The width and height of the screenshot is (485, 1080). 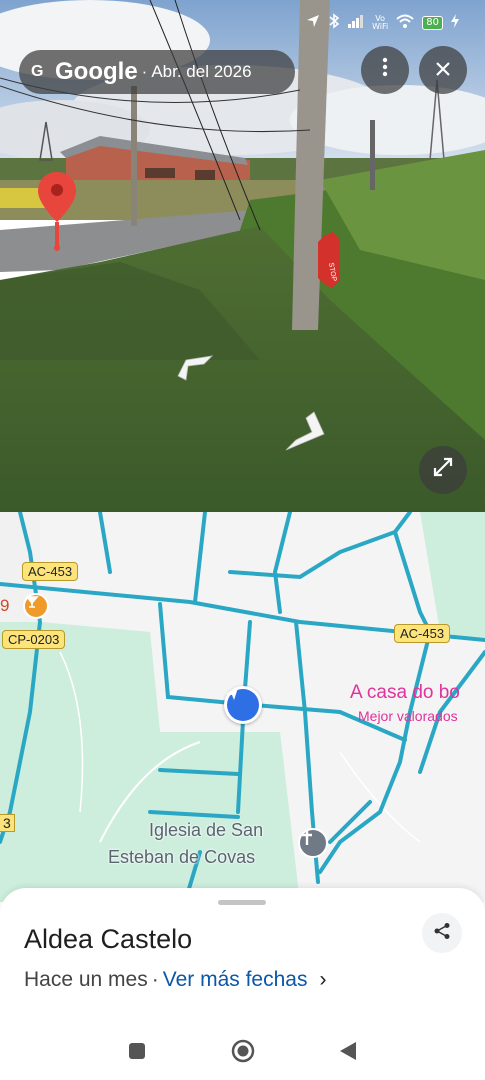 What do you see at coordinates (455, 22) in the screenshot?
I see `charging-icon` at bounding box center [455, 22].